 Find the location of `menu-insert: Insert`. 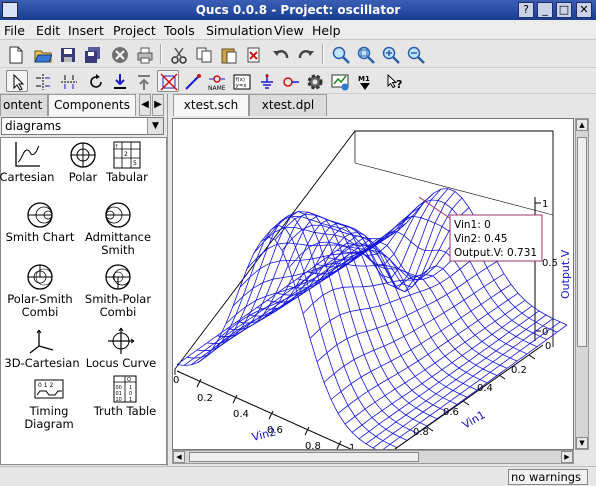

menu-insert: Insert is located at coordinates (86, 30).